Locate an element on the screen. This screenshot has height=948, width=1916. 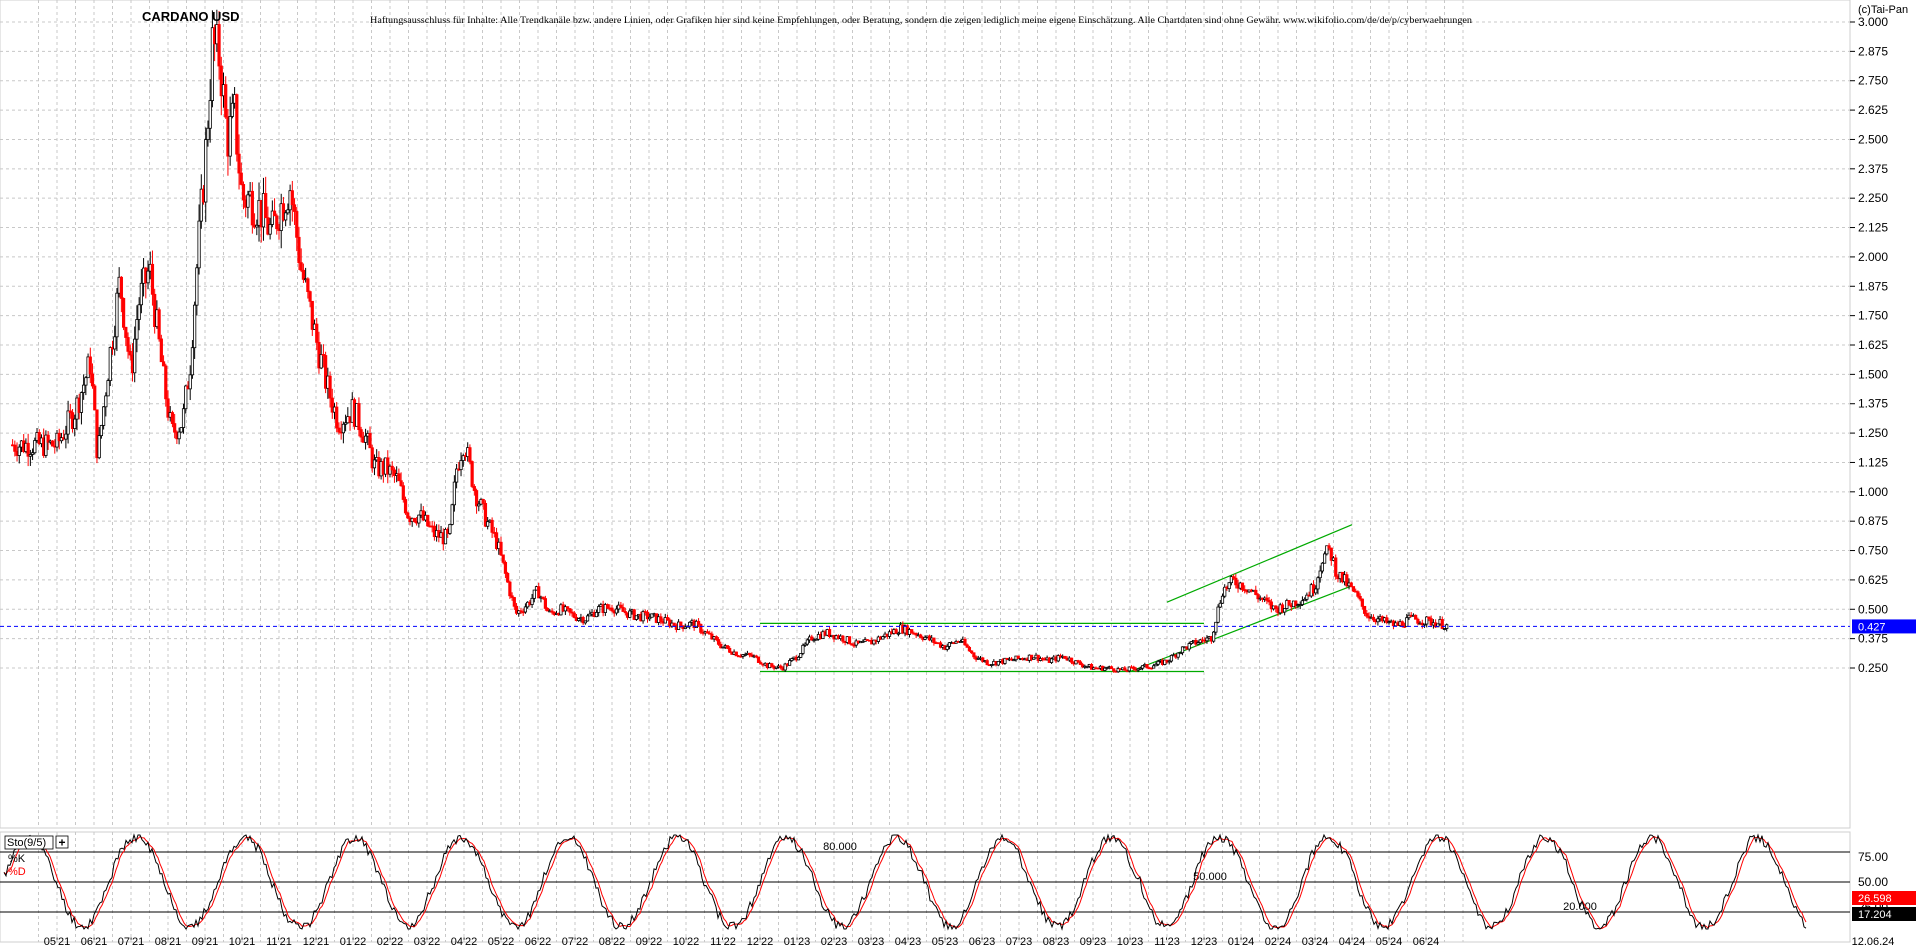
date-tick-label: 09'22 is located at coordinates (649, 942).